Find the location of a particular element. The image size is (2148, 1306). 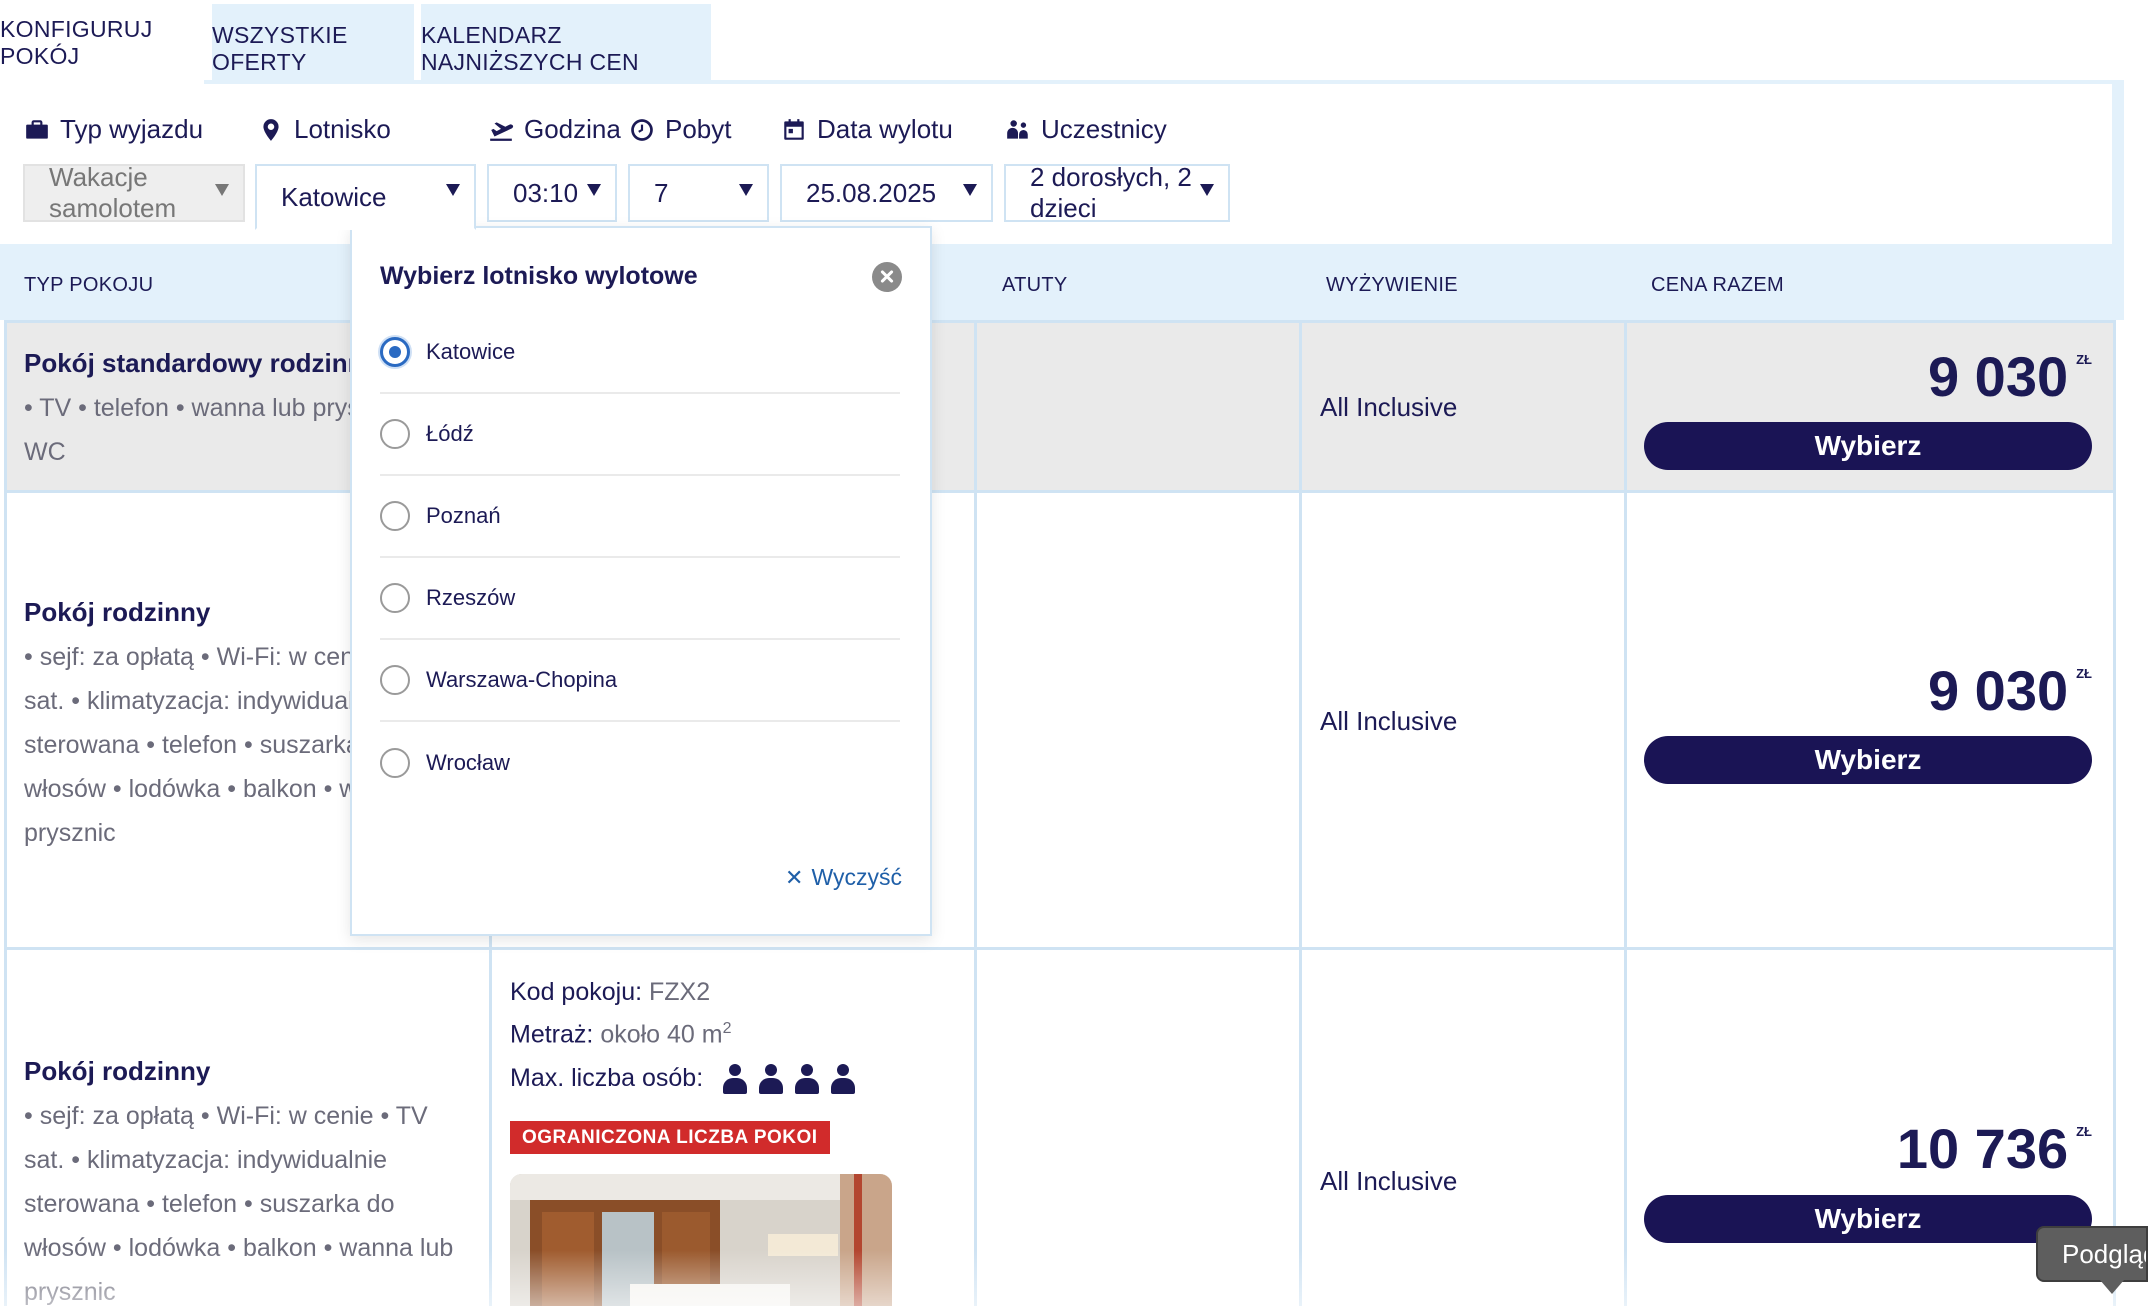

trip-type-select: Wakacje samolotem is located at coordinates (134, 192).